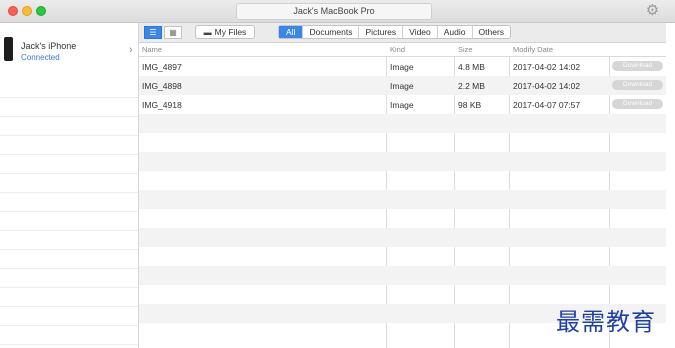 This screenshot has width=675, height=348. I want to click on my-files-label: My Files, so click(230, 32).